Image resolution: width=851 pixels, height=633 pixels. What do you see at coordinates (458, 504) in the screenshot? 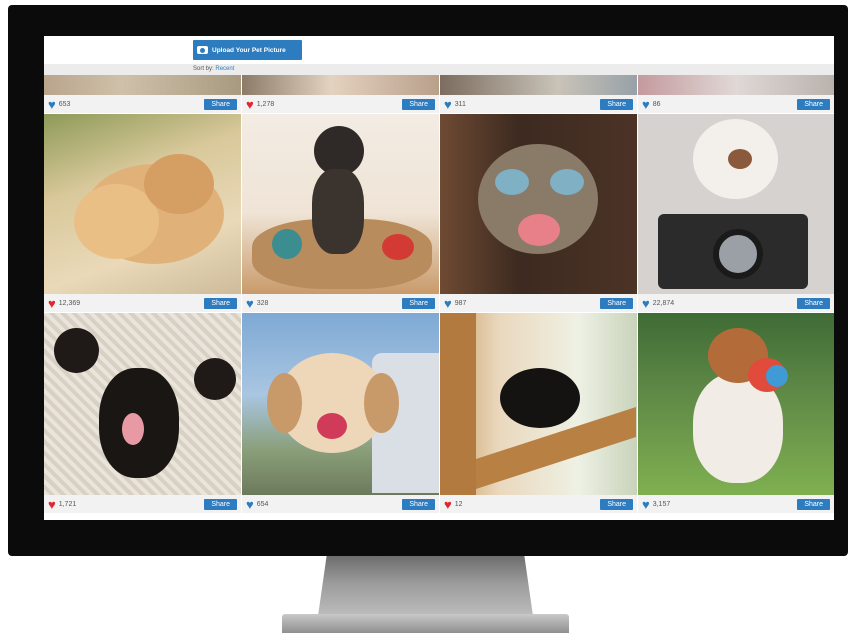
I see `like-count: 12` at bounding box center [458, 504].